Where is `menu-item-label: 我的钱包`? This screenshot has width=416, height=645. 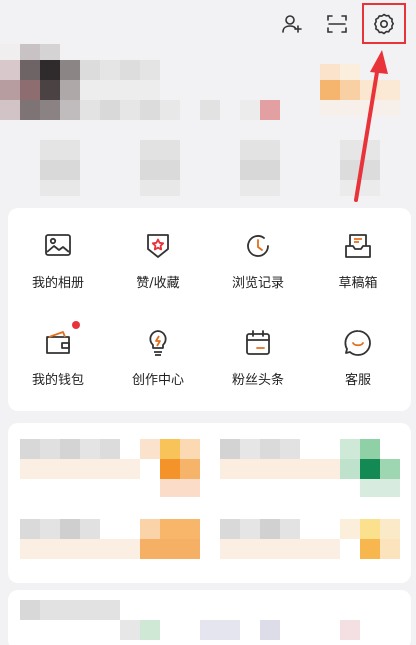 menu-item-label: 我的钱包 is located at coordinates (57, 380).